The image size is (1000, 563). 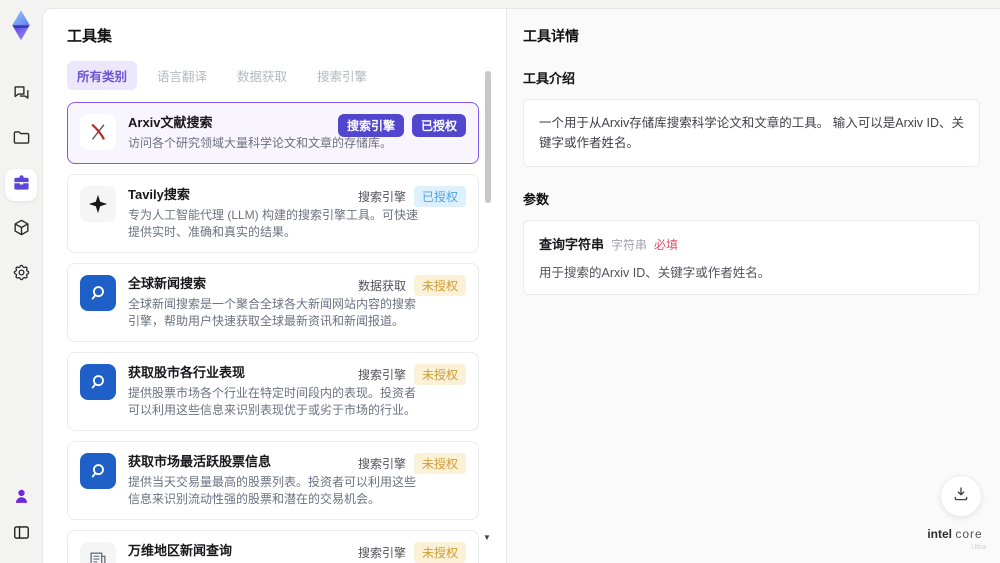 I want to click on sidebar, so click(x=21, y=281).